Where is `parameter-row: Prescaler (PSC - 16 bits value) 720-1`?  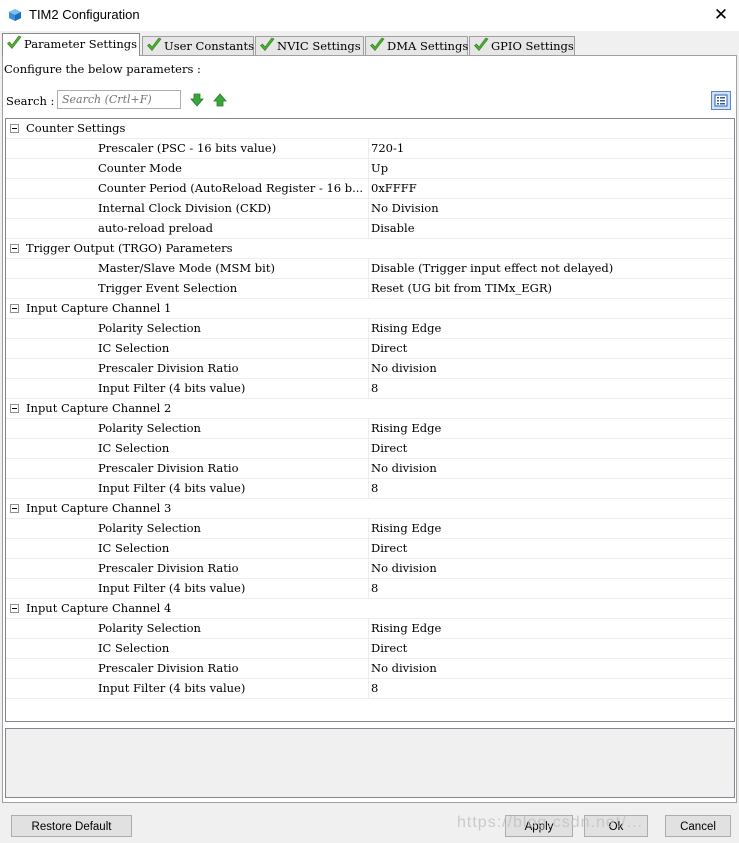 parameter-row: Prescaler (PSC - 16 bits value) 720-1 is located at coordinates (370, 149).